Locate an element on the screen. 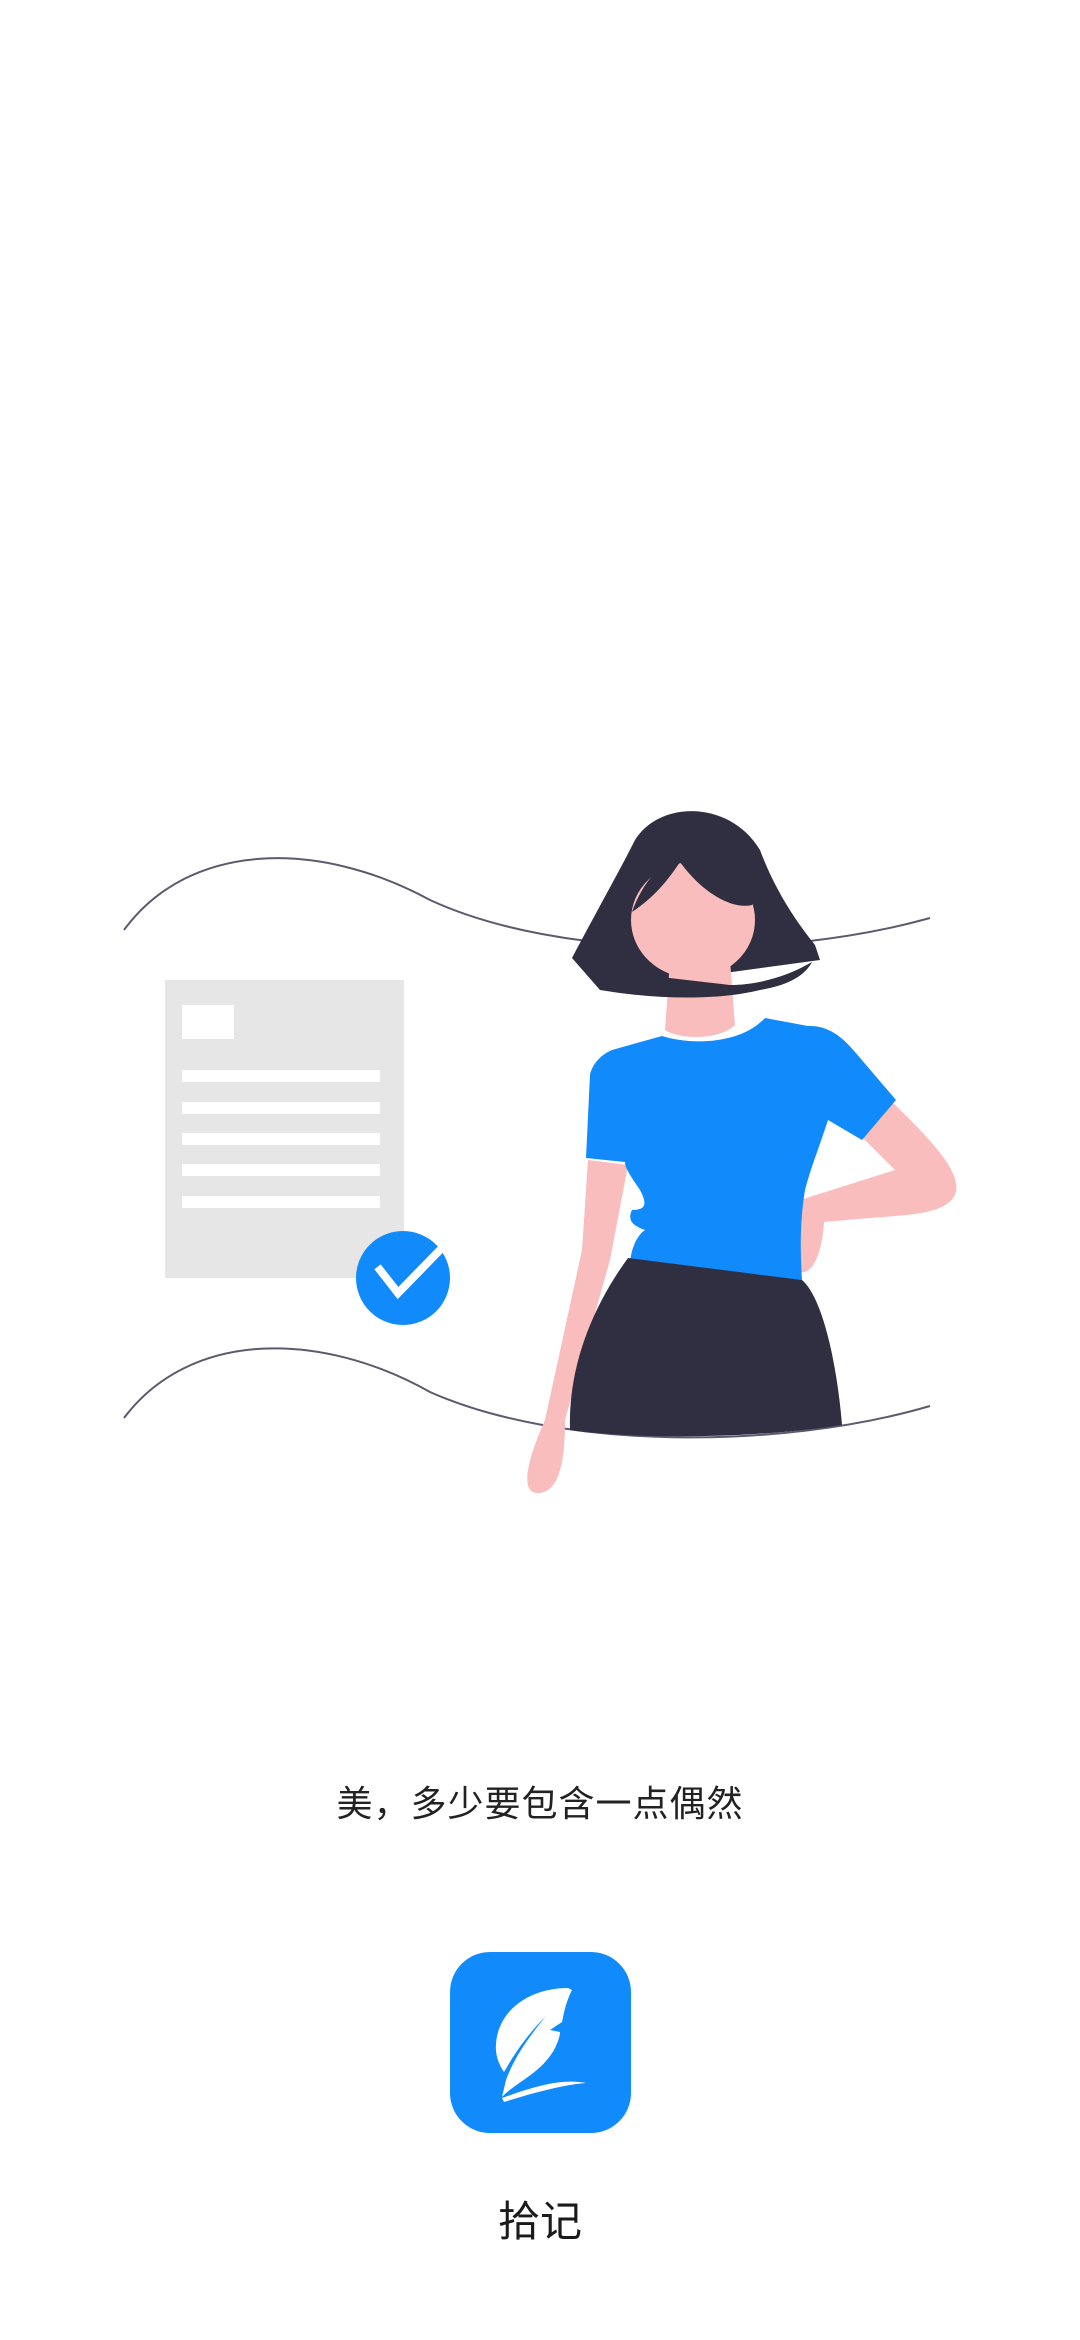 Image resolution: width=1080 pixels, height=2340 pixels. app-logo is located at coordinates (540, 2042).